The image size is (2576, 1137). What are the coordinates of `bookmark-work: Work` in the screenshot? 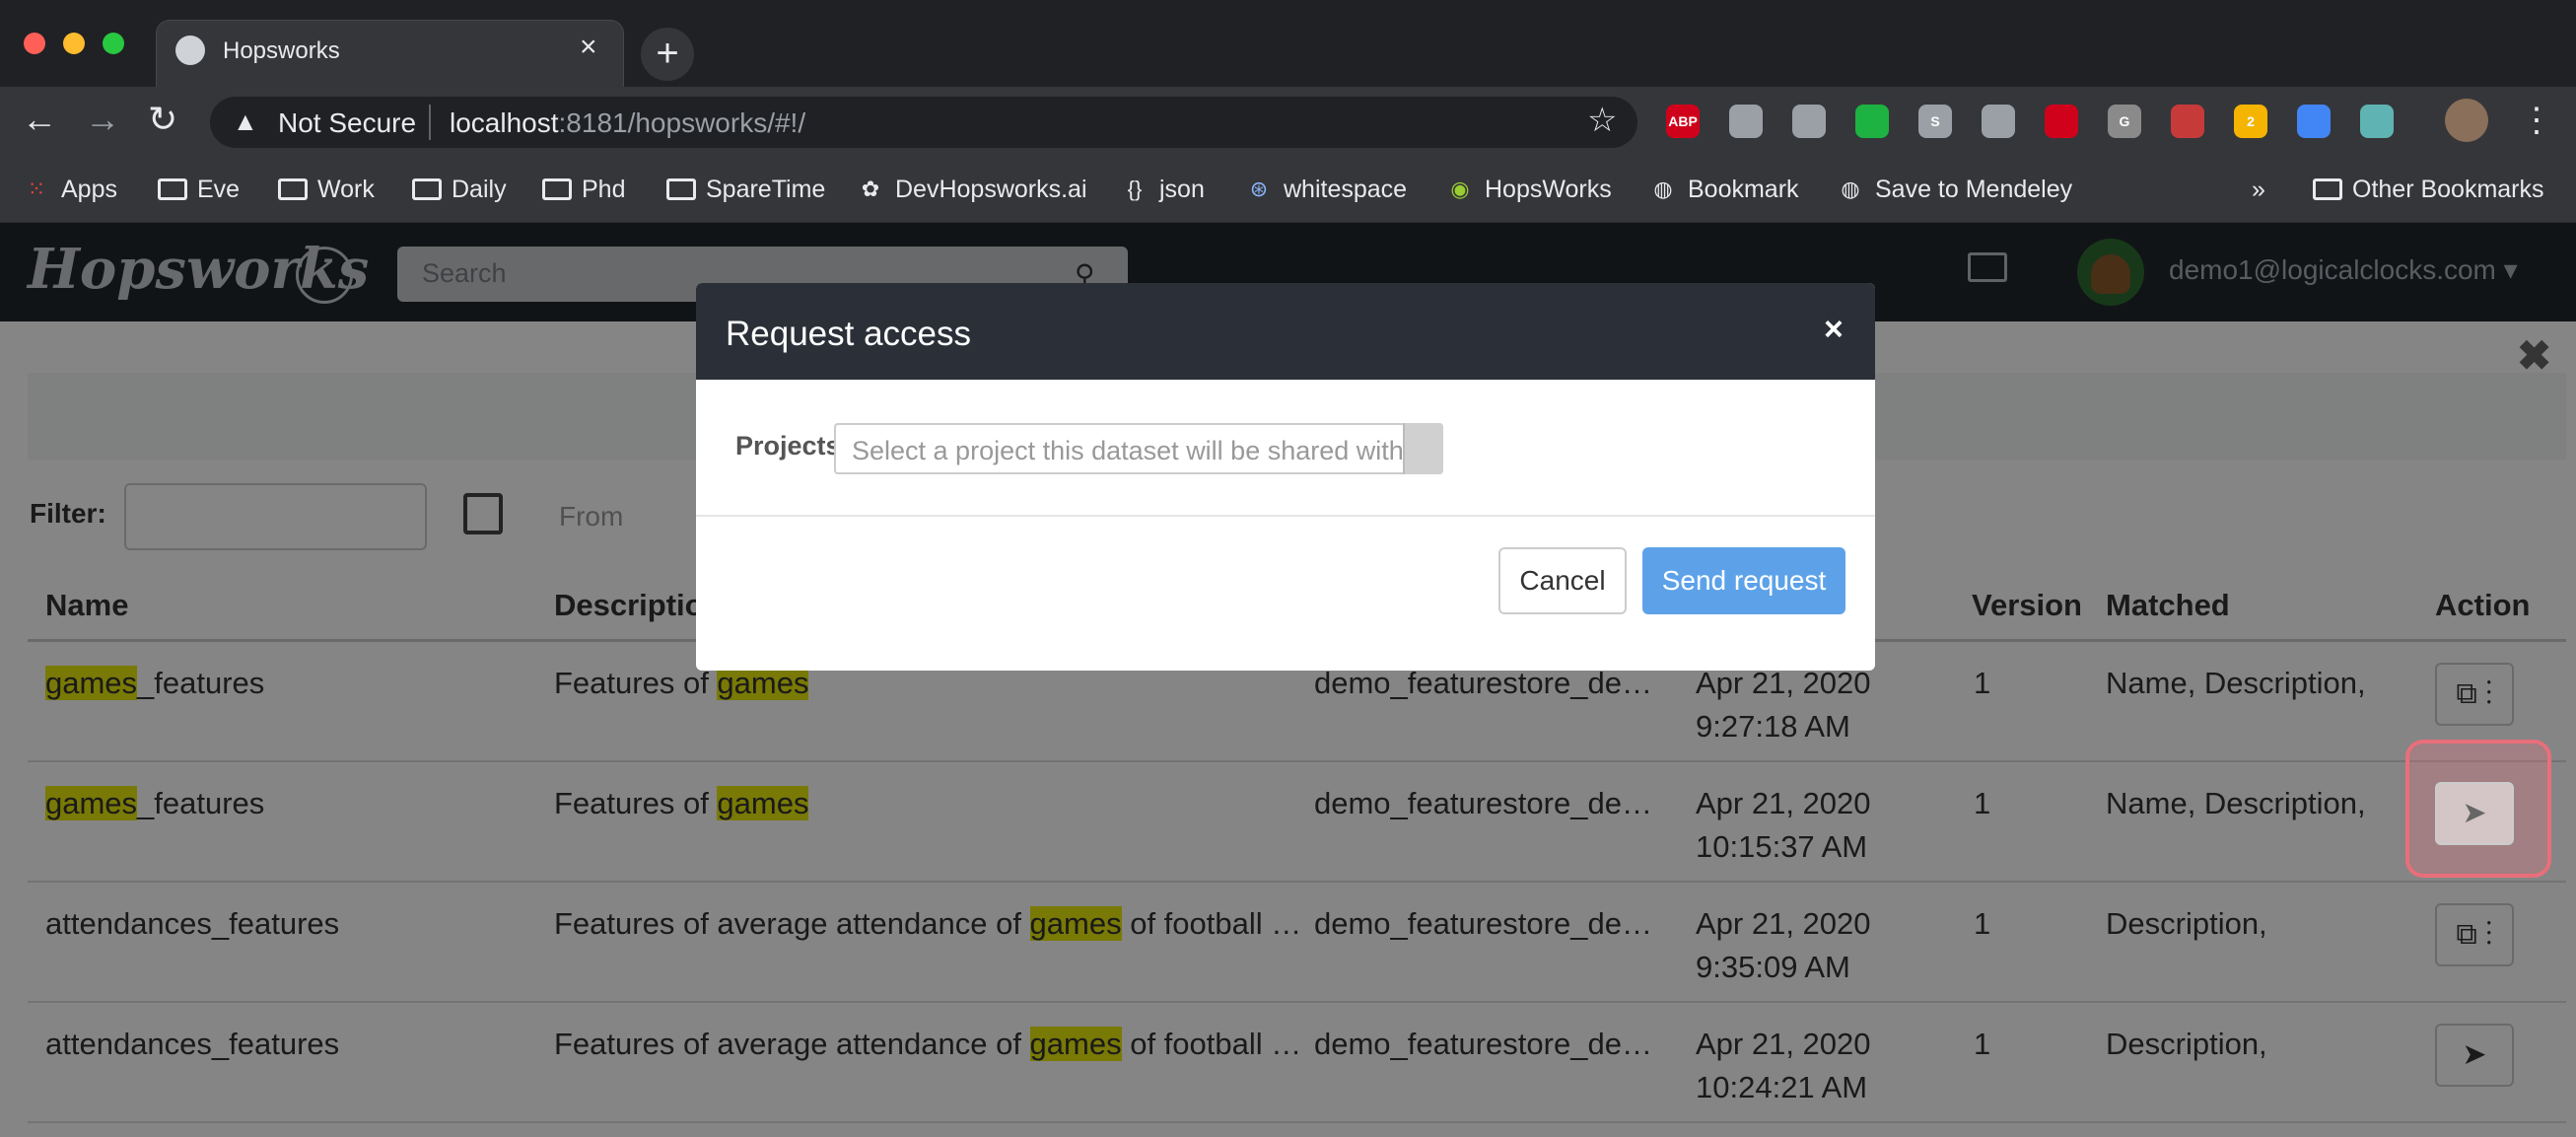 It's located at (326, 189).